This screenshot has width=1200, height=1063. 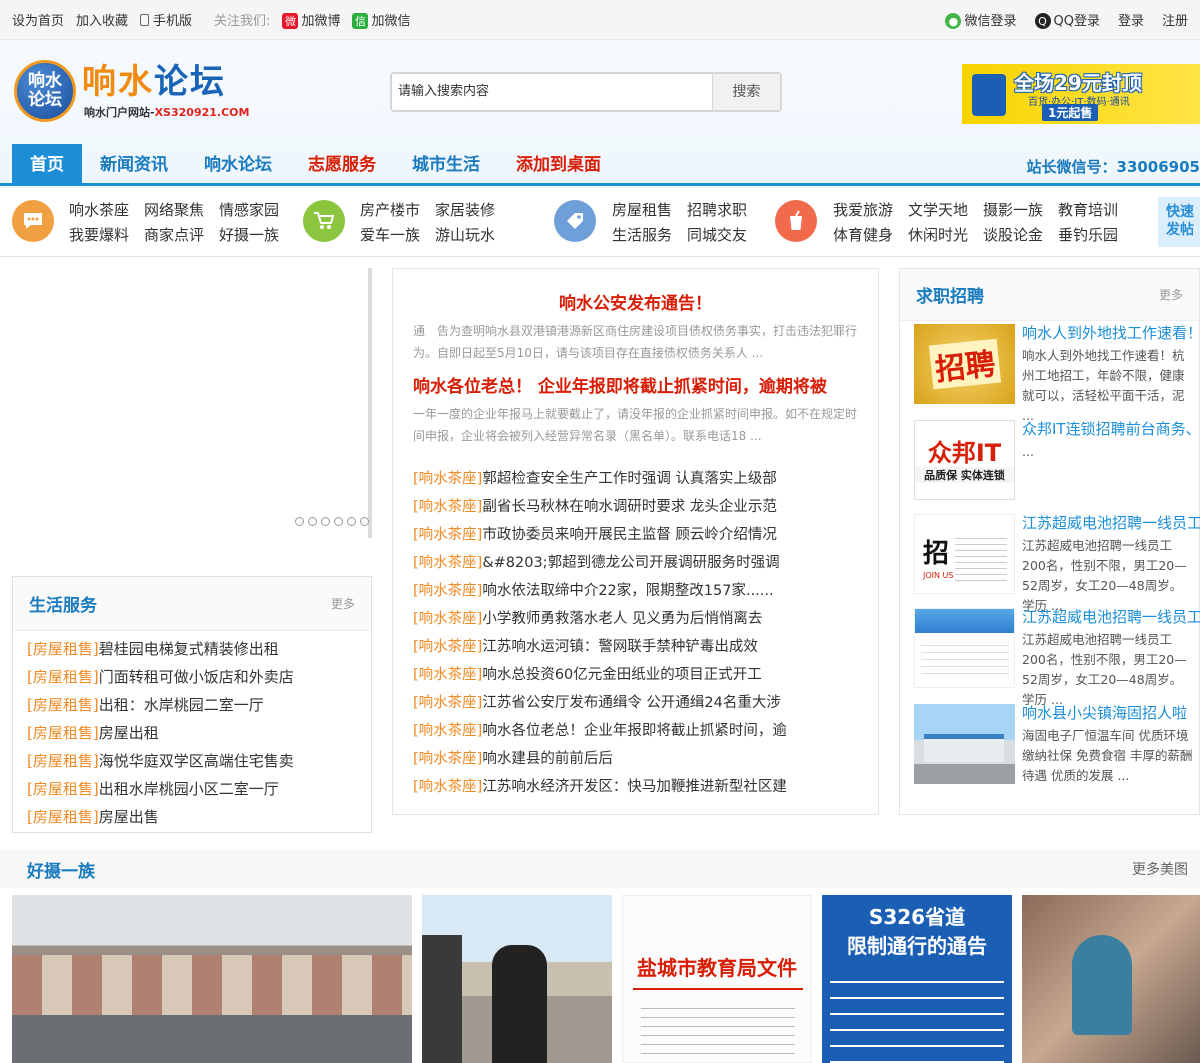 I want to click on news-item: [响水茶座]小学教师勇救落水老人 见义勇为后悄悄离去, so click(x=635, y=619).